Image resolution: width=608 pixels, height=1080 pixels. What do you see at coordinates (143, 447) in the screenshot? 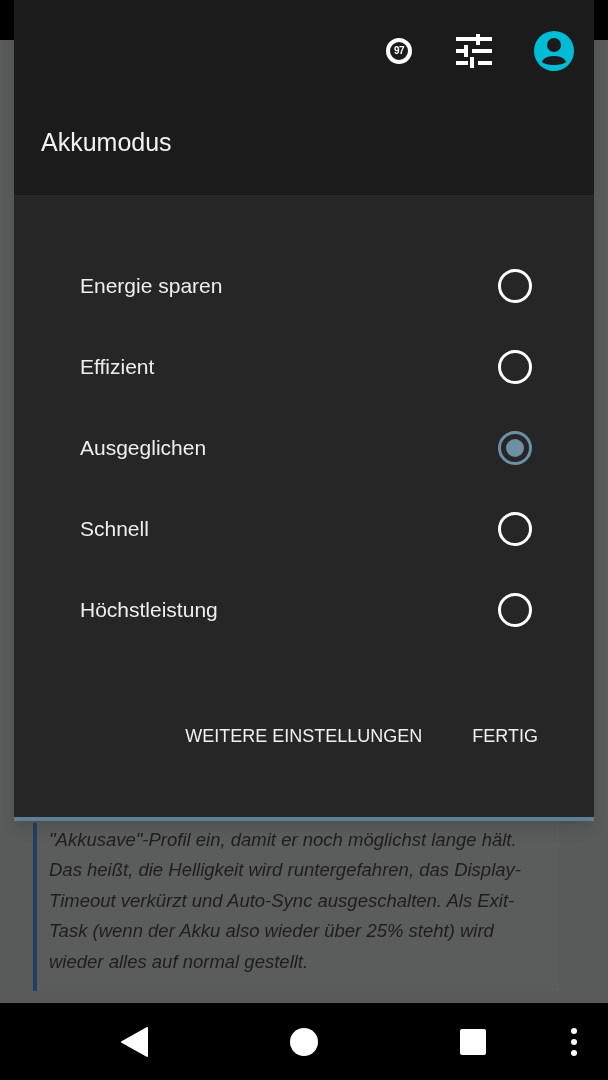
I see `option-label: Ausgeglichen` at bounding box center [143, 447].